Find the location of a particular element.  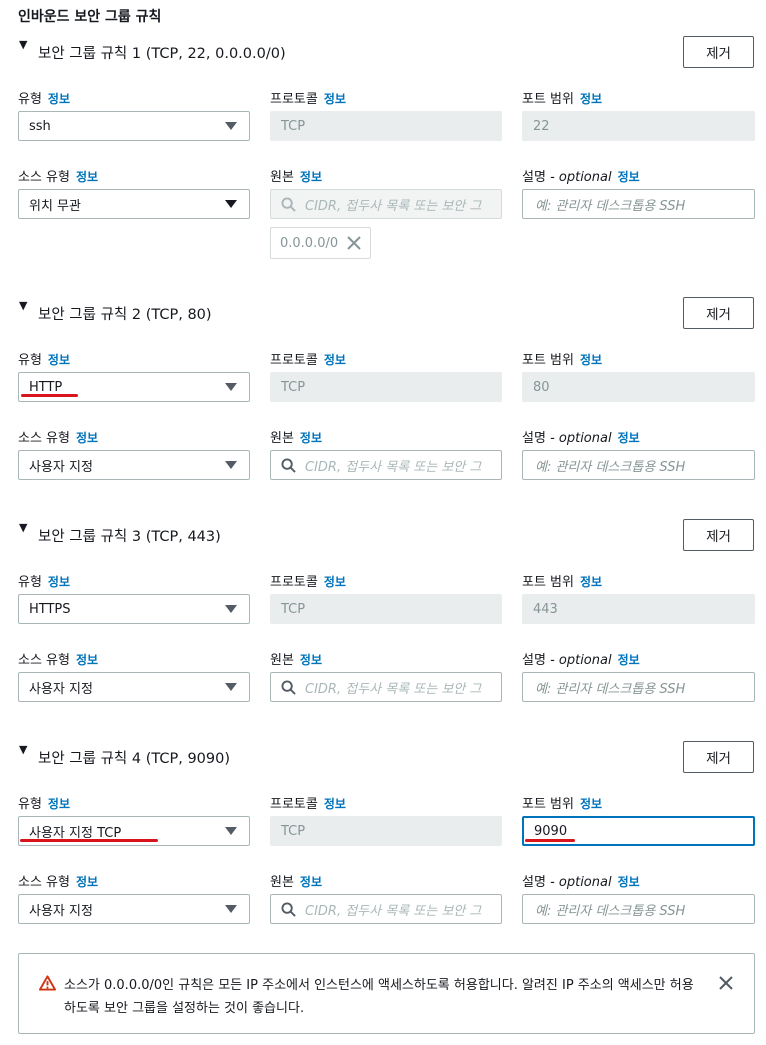

type-select: HTTP is located at coordinates (134, 387).